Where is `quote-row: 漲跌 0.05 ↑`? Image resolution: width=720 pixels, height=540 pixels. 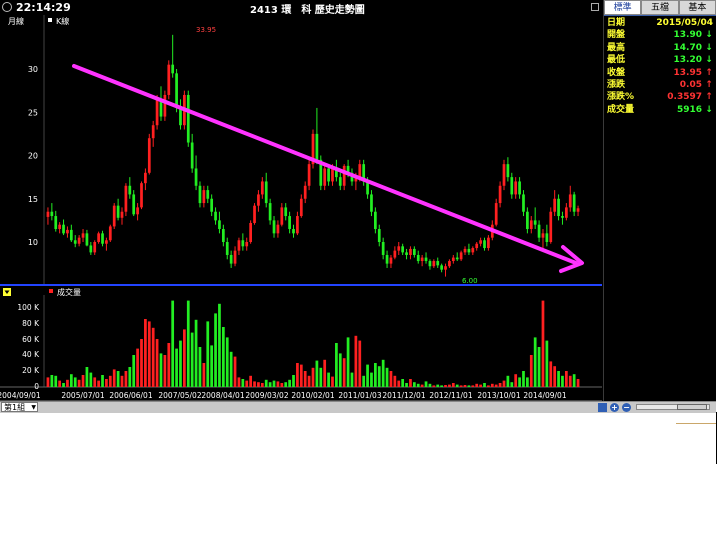 quote-row: 漲跌 0.05 ↑ is located at coordinates (660, 85).